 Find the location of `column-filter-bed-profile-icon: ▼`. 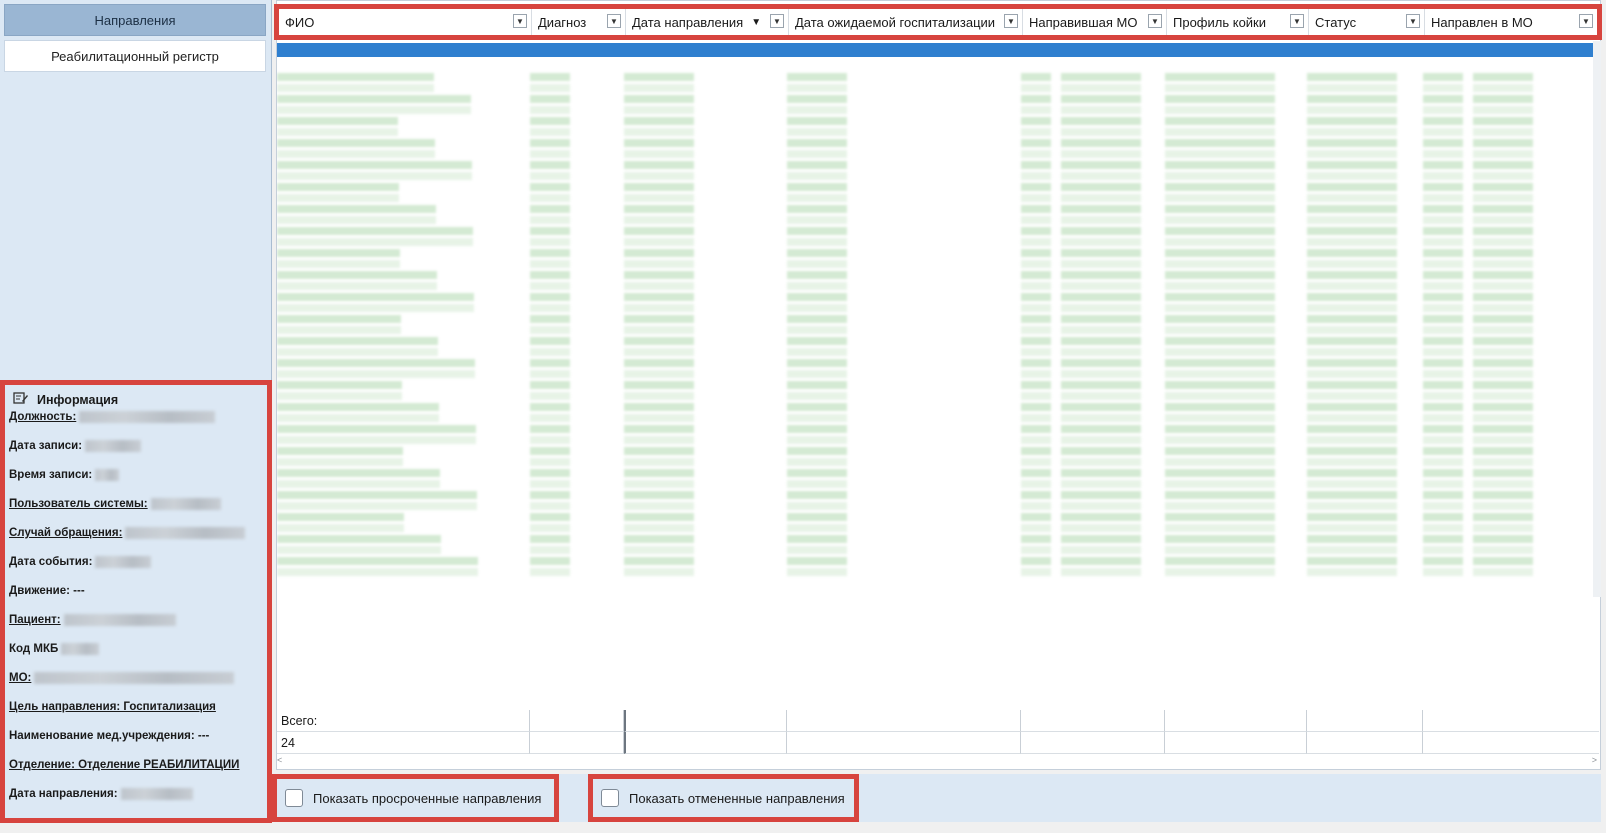

column-filter-bed-profile-icon: ▼ is located at coordinates (1297, 21).